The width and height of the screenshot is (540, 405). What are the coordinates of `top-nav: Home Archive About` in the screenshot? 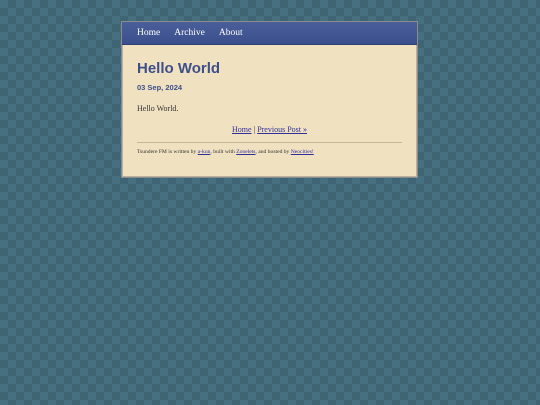 It's located at (269, 33).